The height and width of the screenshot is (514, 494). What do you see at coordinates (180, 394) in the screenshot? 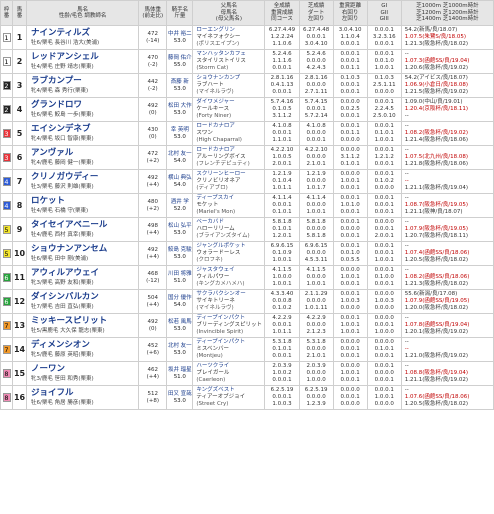
I see `jockey-name-link: 田又 宣哉` at bounding box center [180, 394].